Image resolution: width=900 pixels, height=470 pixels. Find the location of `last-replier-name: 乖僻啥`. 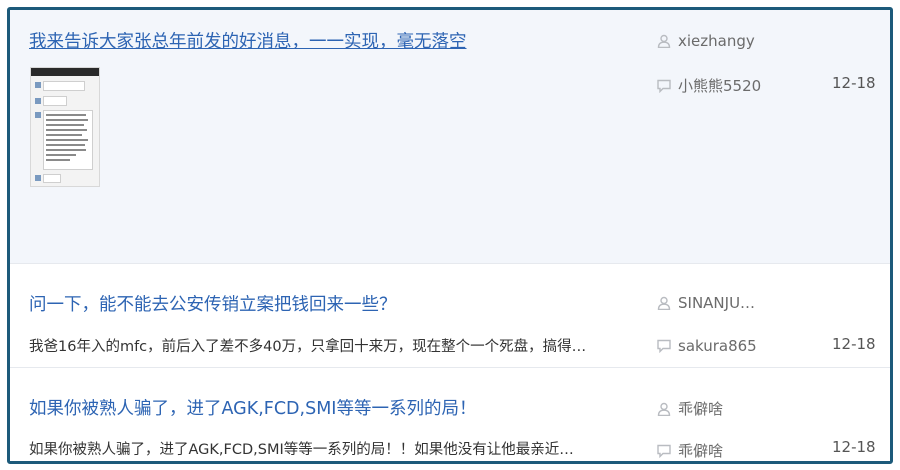

last-replier-name: 乖僻啥 is located at coordinates (701, 451).